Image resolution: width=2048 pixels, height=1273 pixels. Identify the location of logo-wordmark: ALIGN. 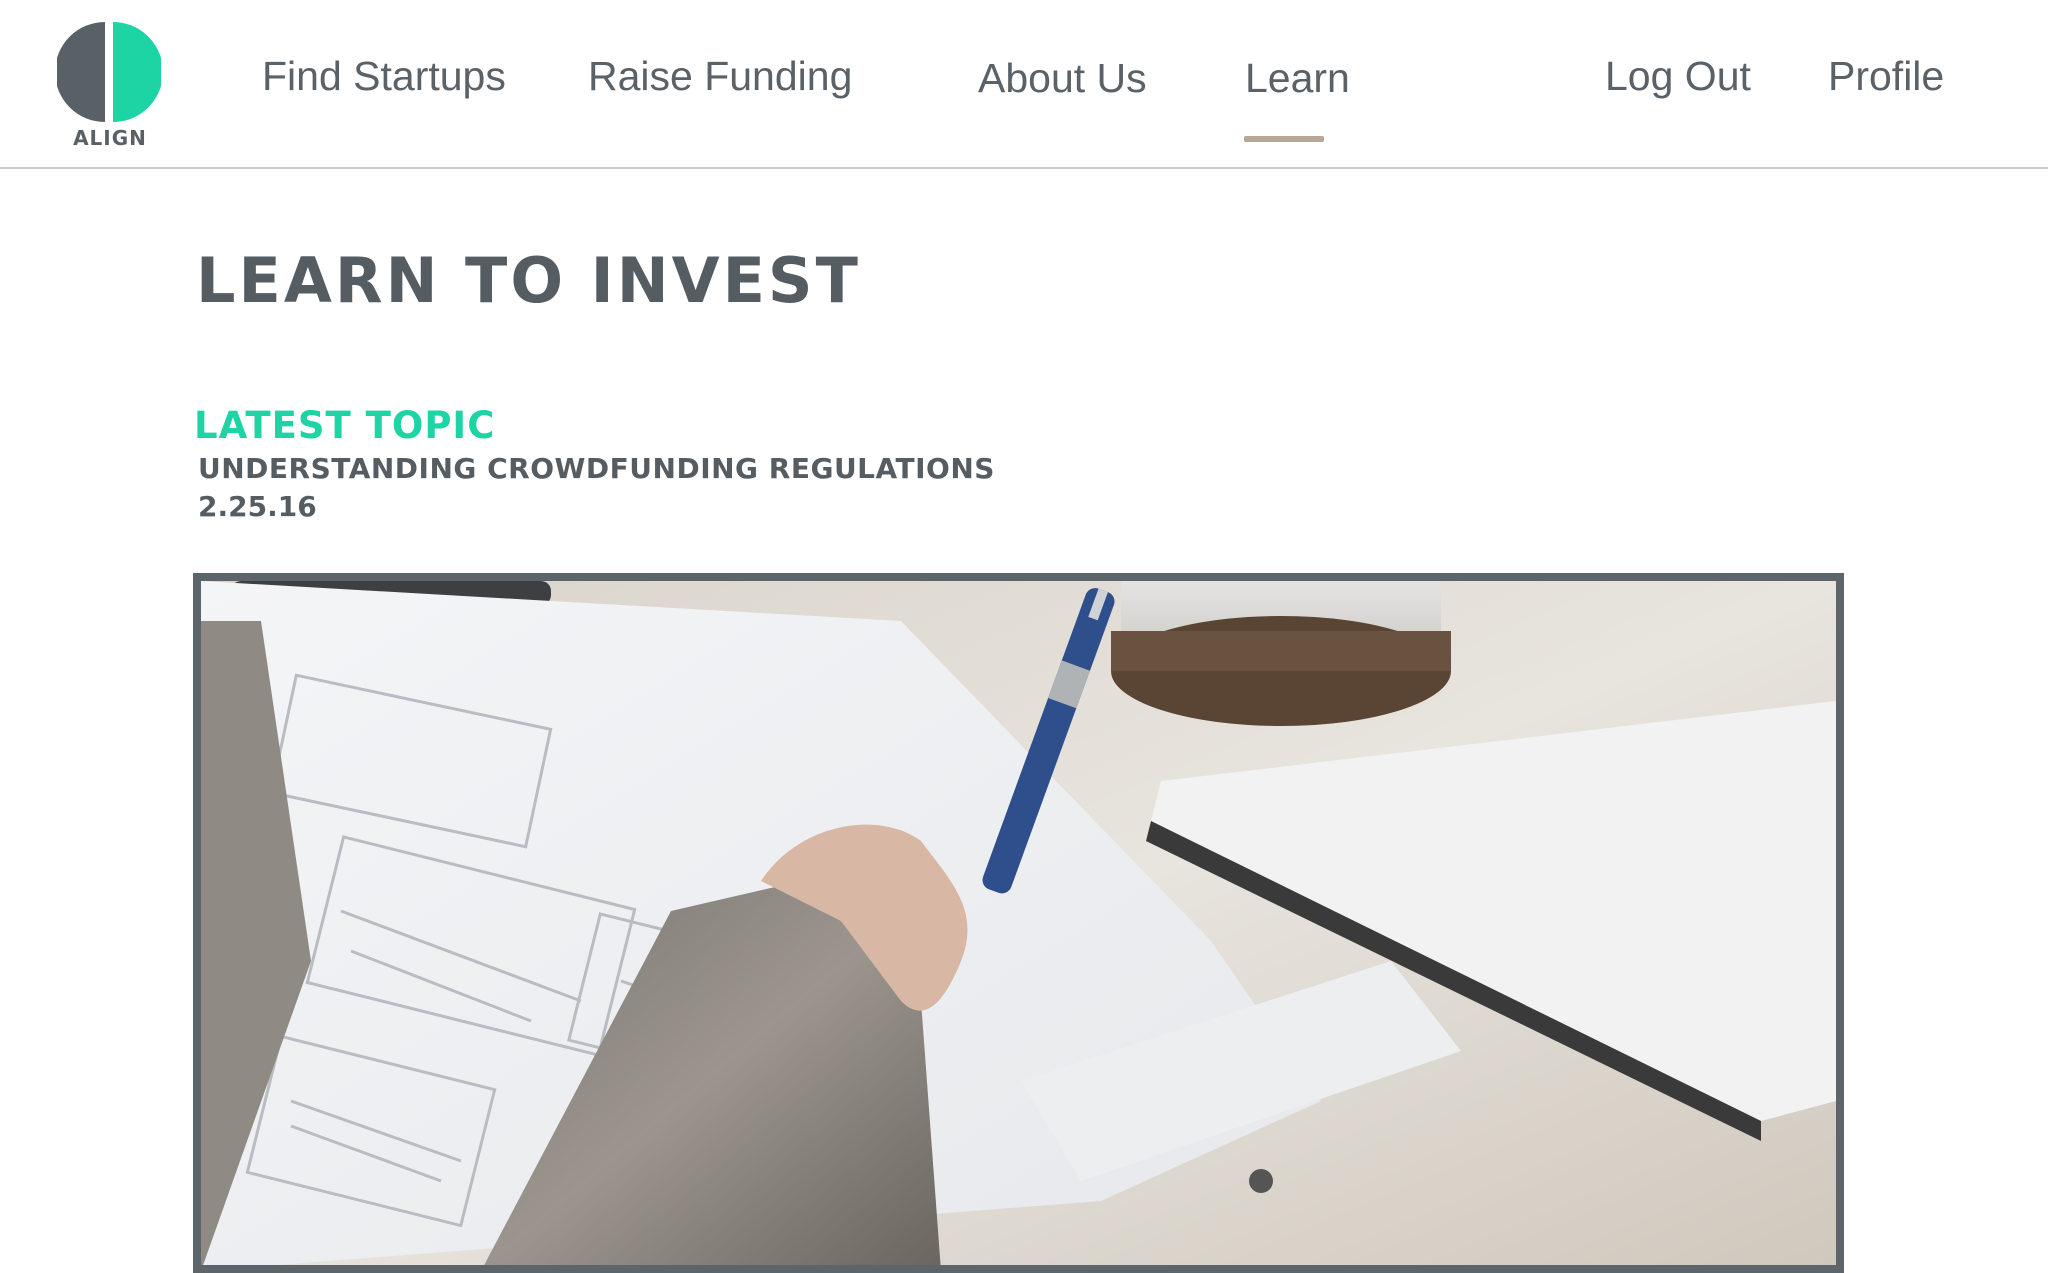
(110, 138).